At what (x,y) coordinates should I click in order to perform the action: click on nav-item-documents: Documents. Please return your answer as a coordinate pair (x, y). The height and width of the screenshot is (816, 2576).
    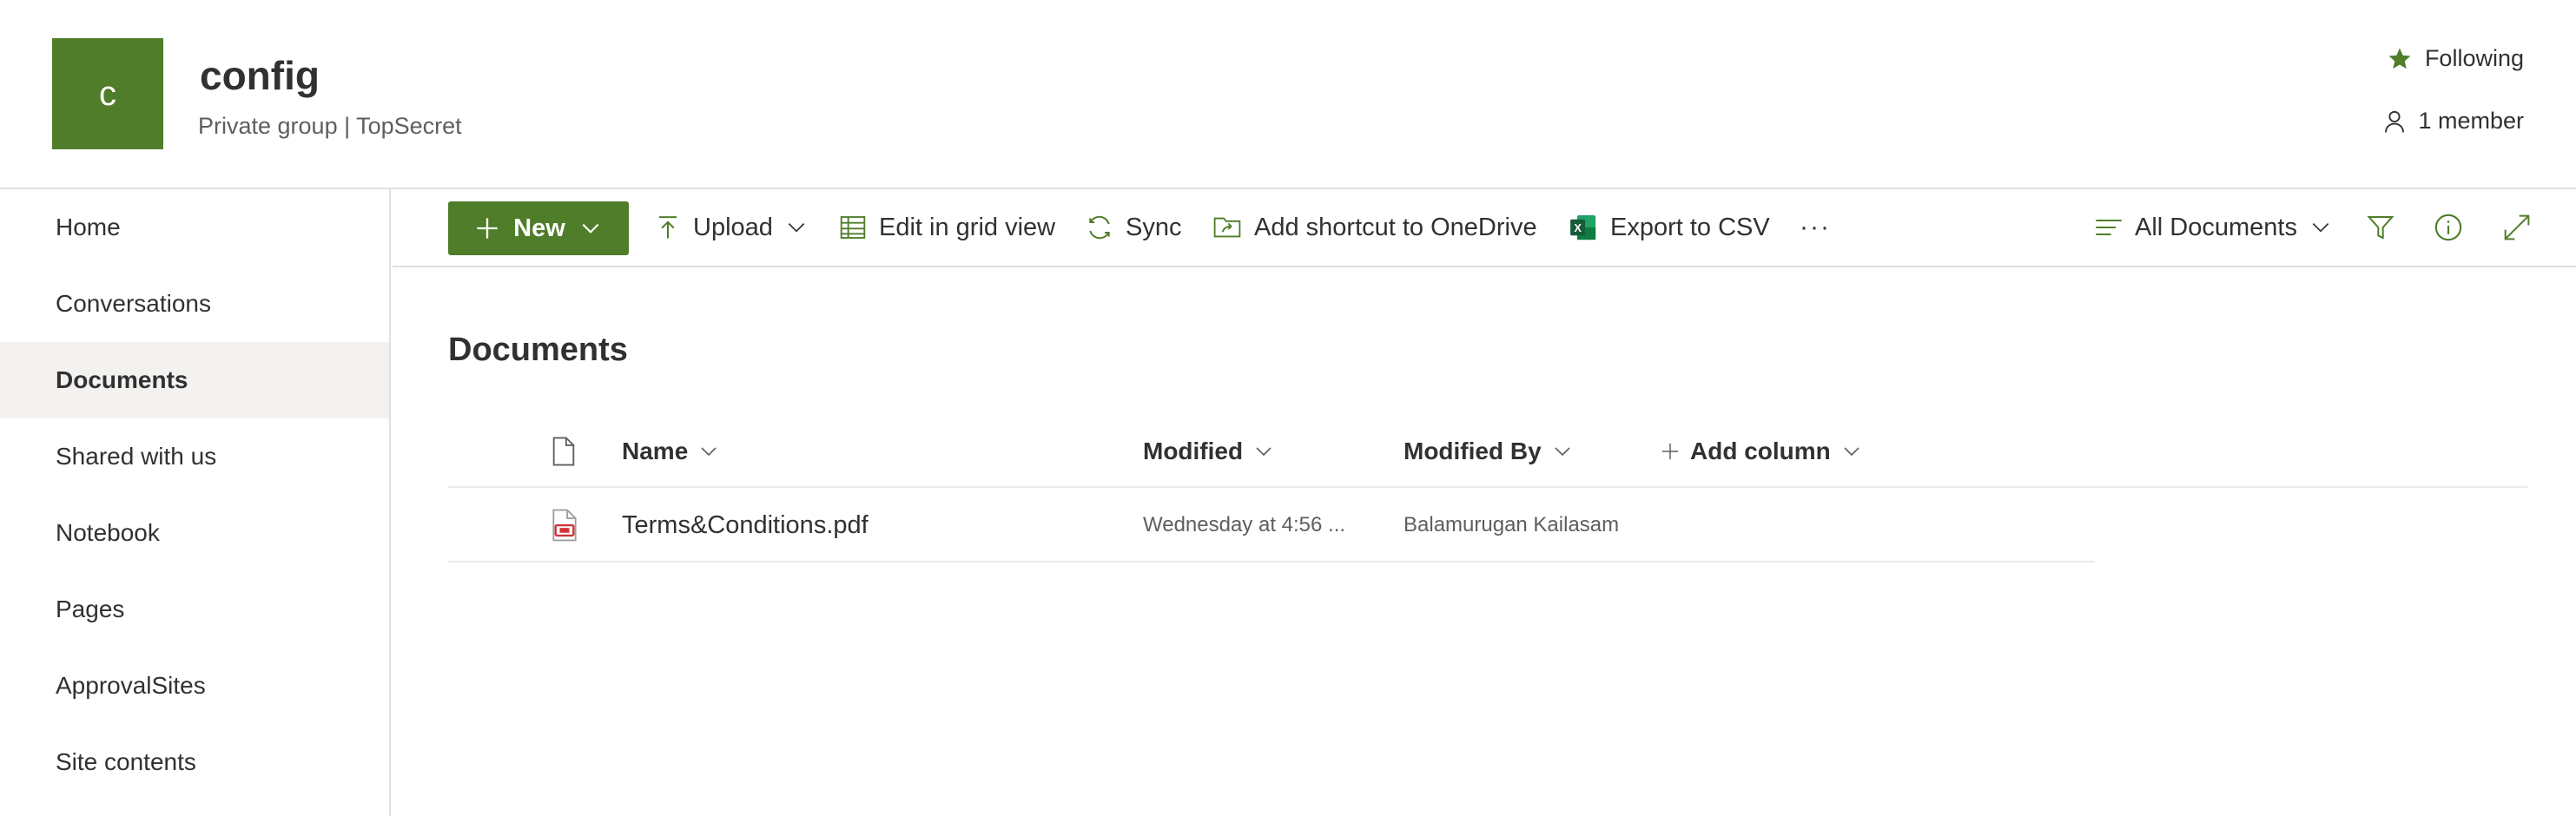
    Looking at the image, I should click on (194, 380).